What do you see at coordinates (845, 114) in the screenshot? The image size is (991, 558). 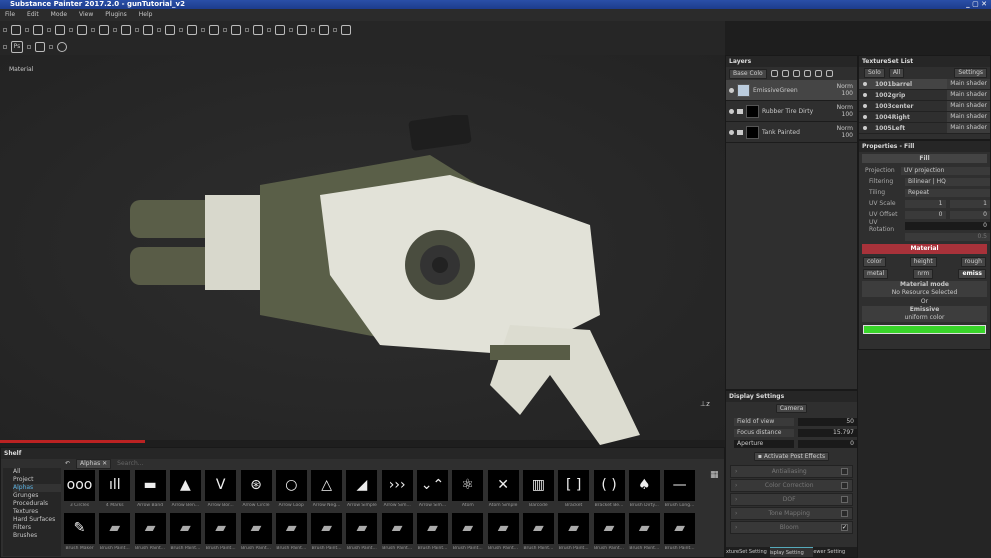 I see `opacity-value: 100` at bounding box center [845, 114].